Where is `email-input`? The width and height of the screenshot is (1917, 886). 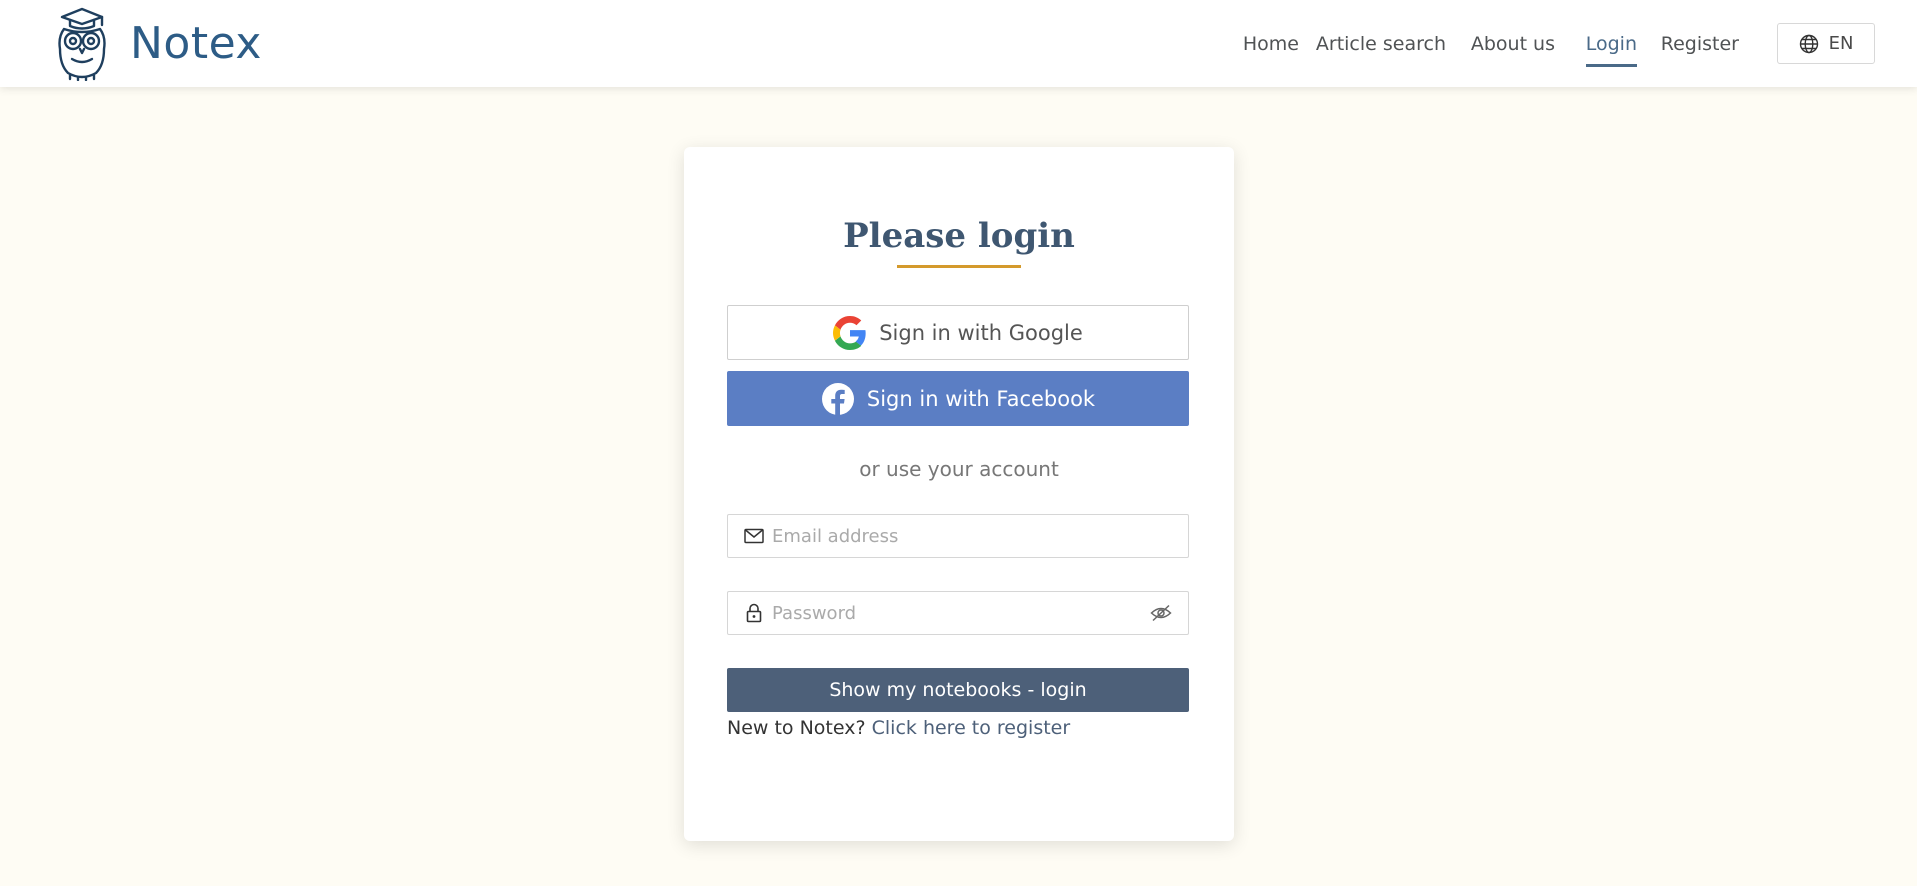
email-input is located at coordinates (980, 536).